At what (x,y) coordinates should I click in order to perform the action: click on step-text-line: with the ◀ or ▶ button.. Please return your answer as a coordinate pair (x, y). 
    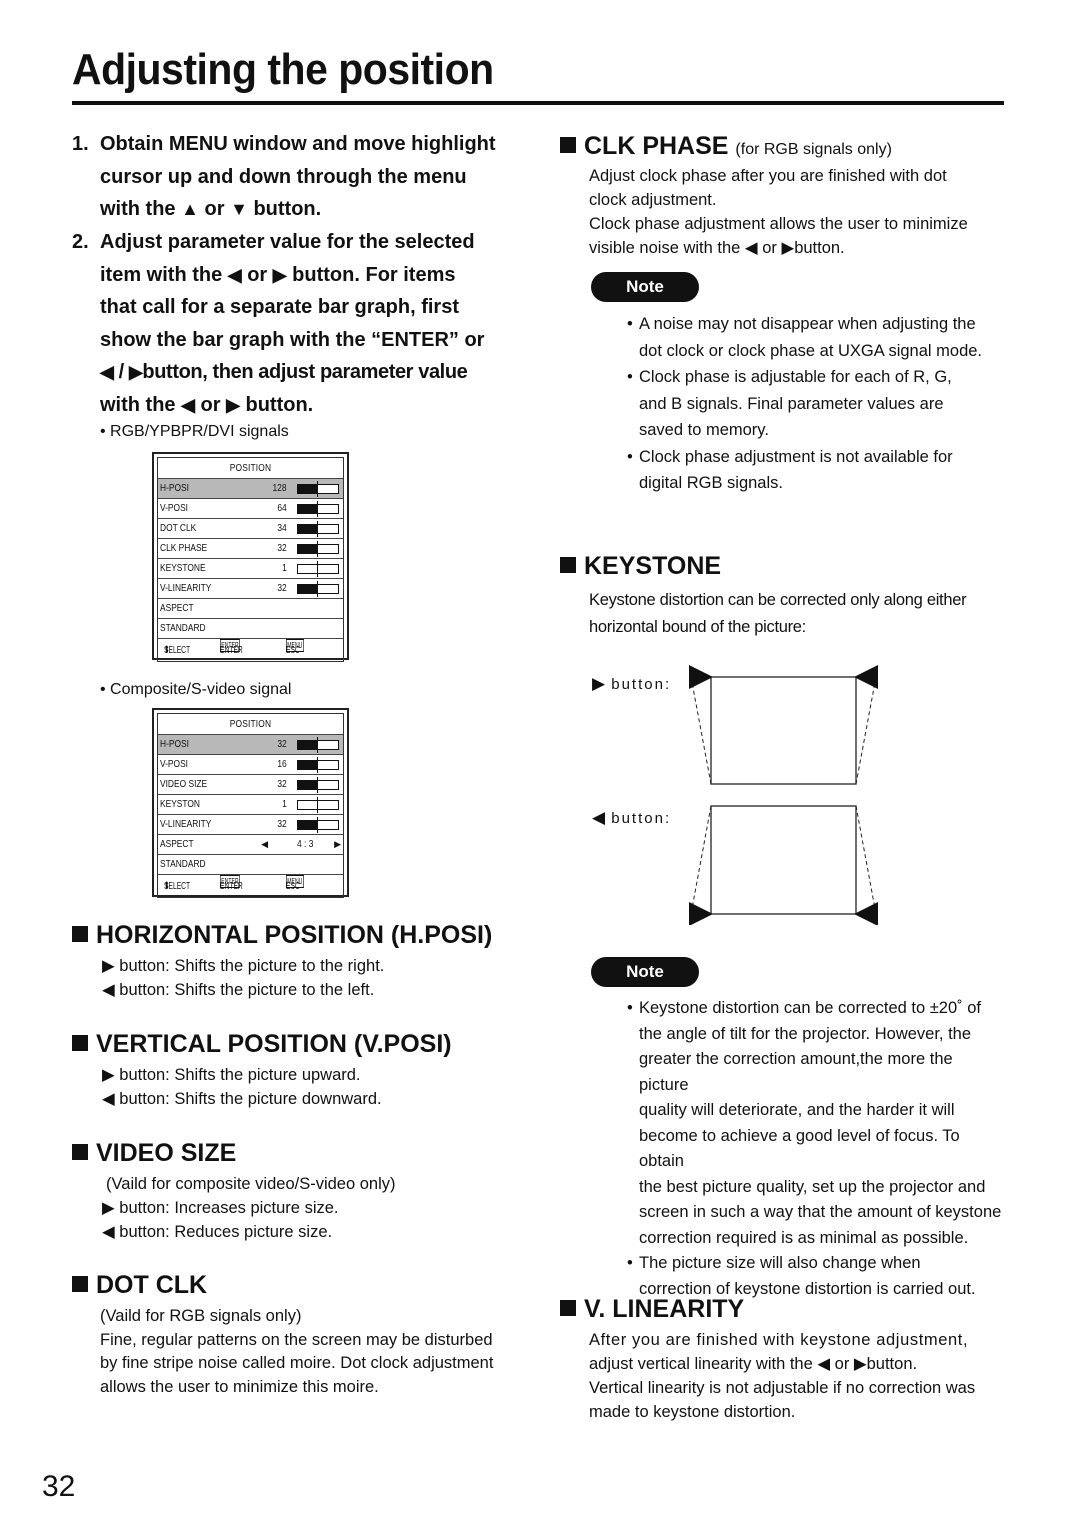
    Looking at the image, I should click on (294, 405).